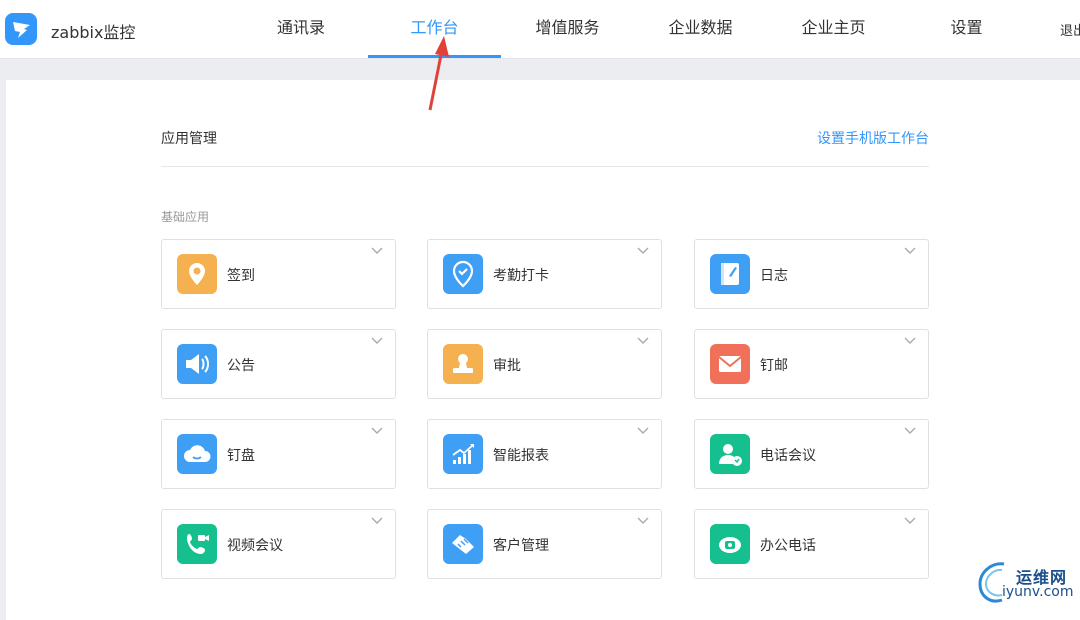 The height and width of the screenshot is (620, 1080). Describe the element at coordinates (21, 29) in the screenshot. I see `dingtalk-logo-icon` at that location.